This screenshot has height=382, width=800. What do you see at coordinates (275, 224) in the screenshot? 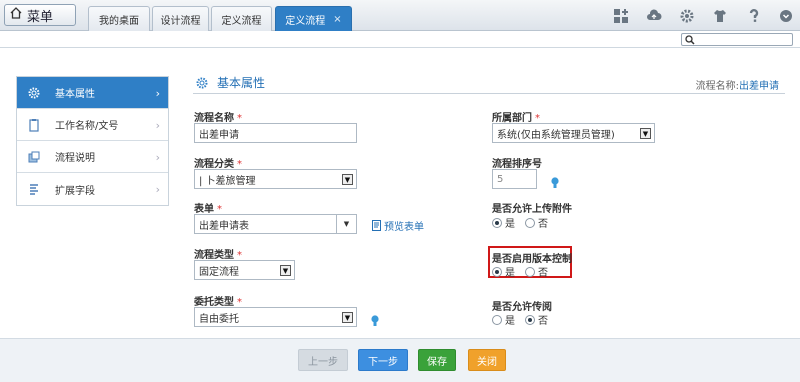
I see `form-select: 出差申请表 ▼` at bounding box center [275, 224].